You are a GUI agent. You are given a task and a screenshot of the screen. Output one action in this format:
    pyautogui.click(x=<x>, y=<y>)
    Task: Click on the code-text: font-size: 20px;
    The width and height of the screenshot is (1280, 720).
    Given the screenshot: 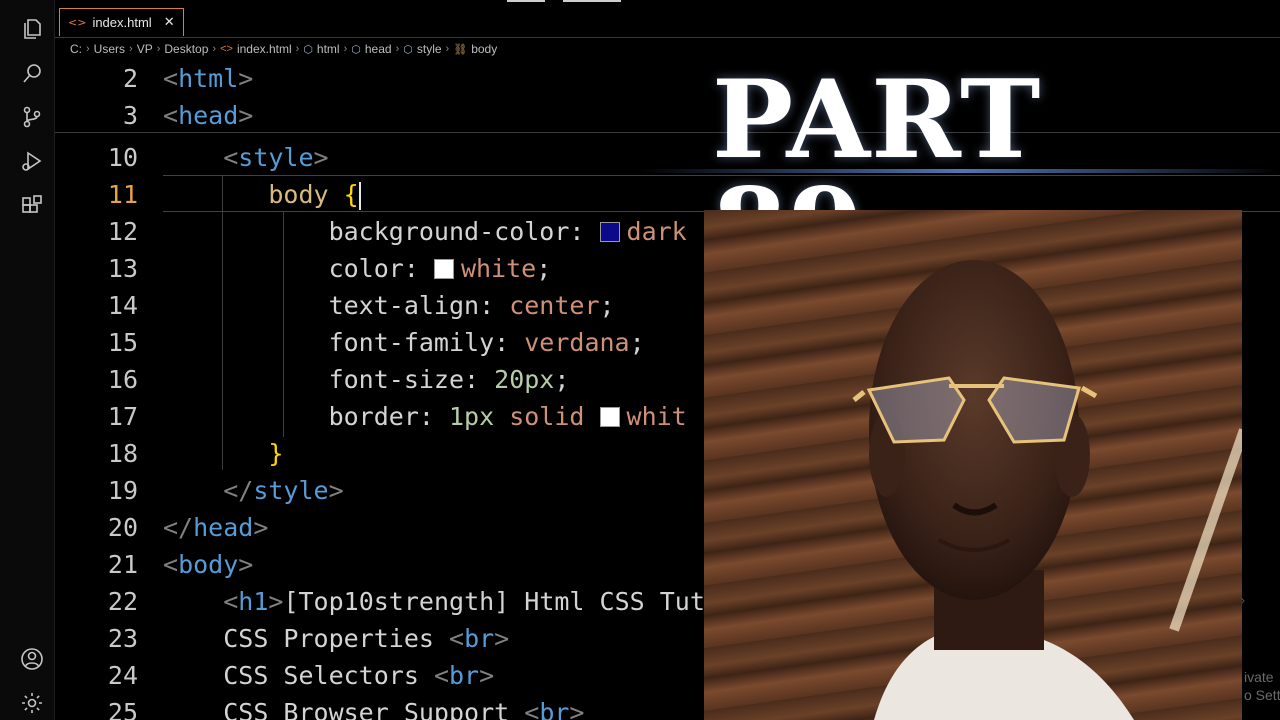 What is the action you would take?
    pyautogui.click(x=366, y=379)
    